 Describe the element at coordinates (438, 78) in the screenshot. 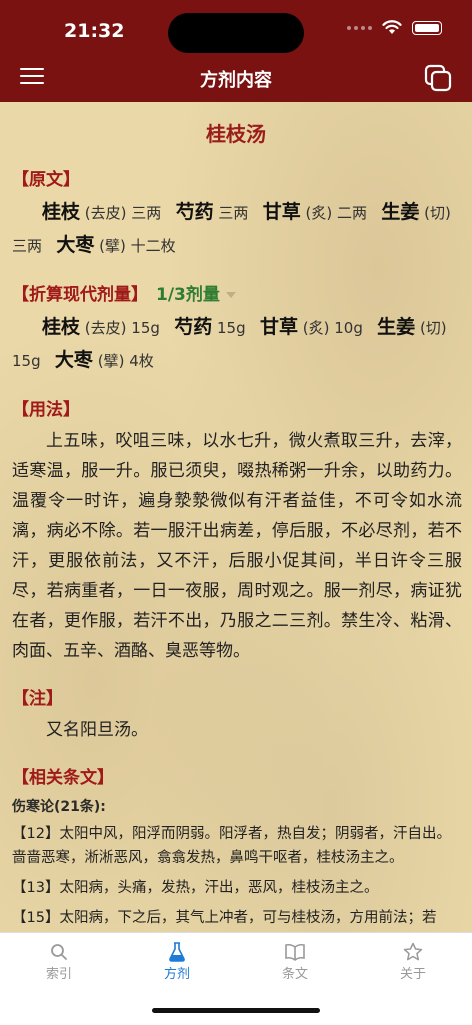

I see `copy-icon` at that location.